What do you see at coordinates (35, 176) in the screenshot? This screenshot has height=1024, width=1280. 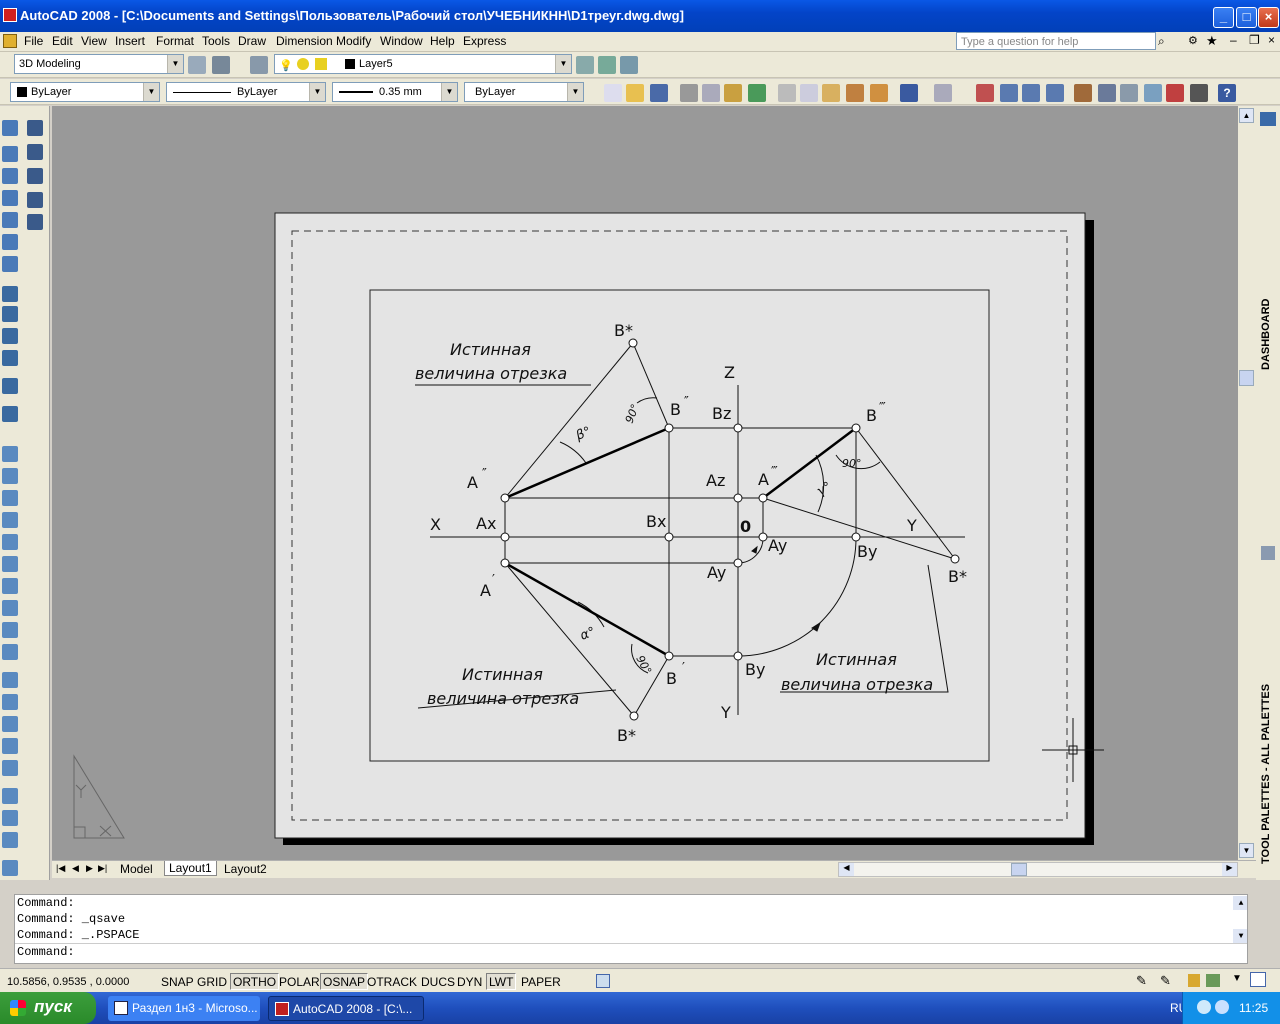 I see `dim-2-icon` at bounding box center [35, 176].